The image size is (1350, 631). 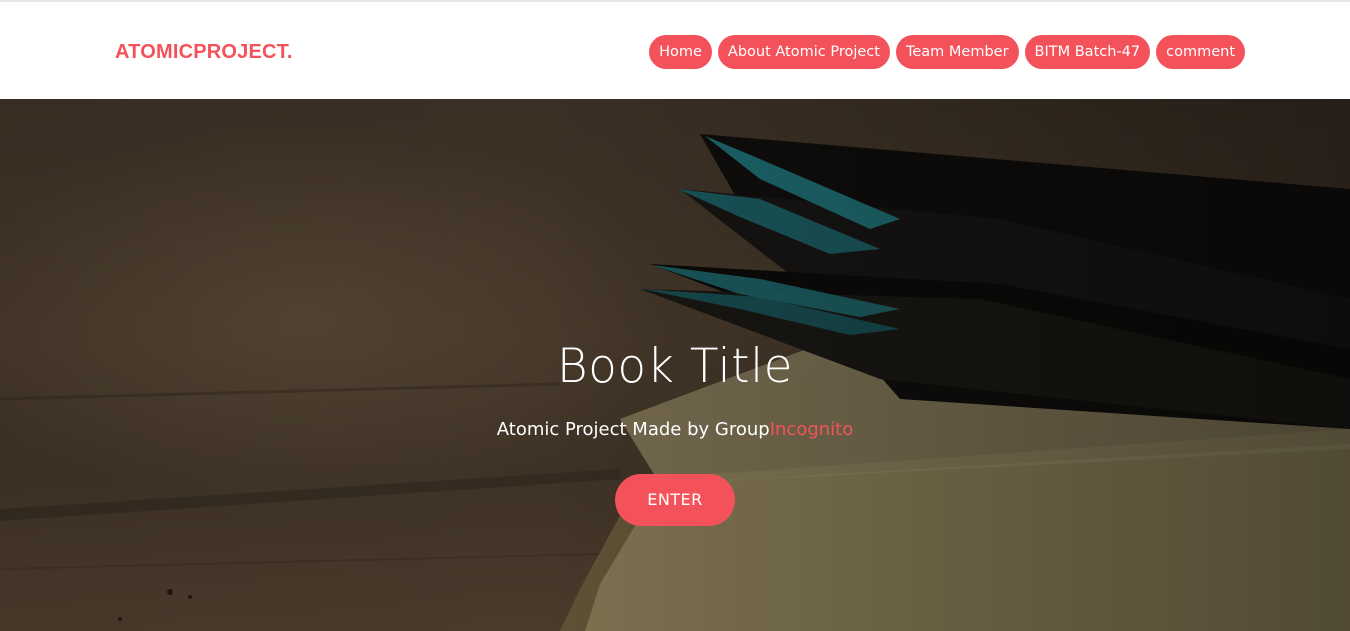 I want to click on nav-item-comment: comment, so click(x=1200, y=52).